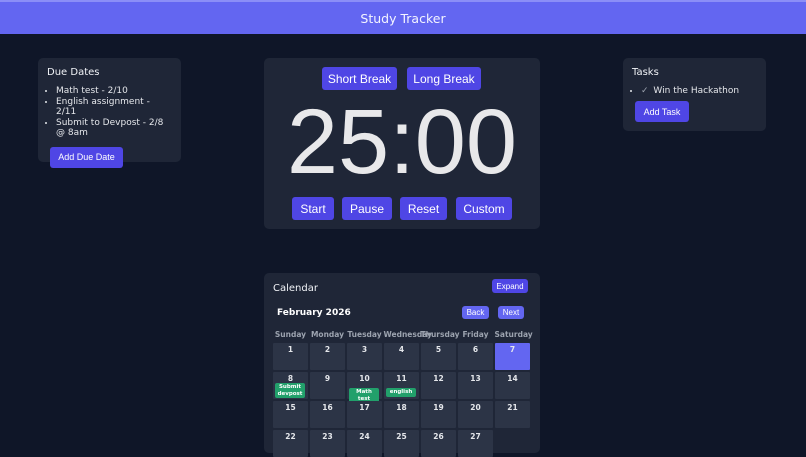 The height and width of the screenshot is (457, 806). What do you see at coordinates (290, 407) in the screenshot?
I see `calendar-day-number: 15` at bounding box center [290, 407].